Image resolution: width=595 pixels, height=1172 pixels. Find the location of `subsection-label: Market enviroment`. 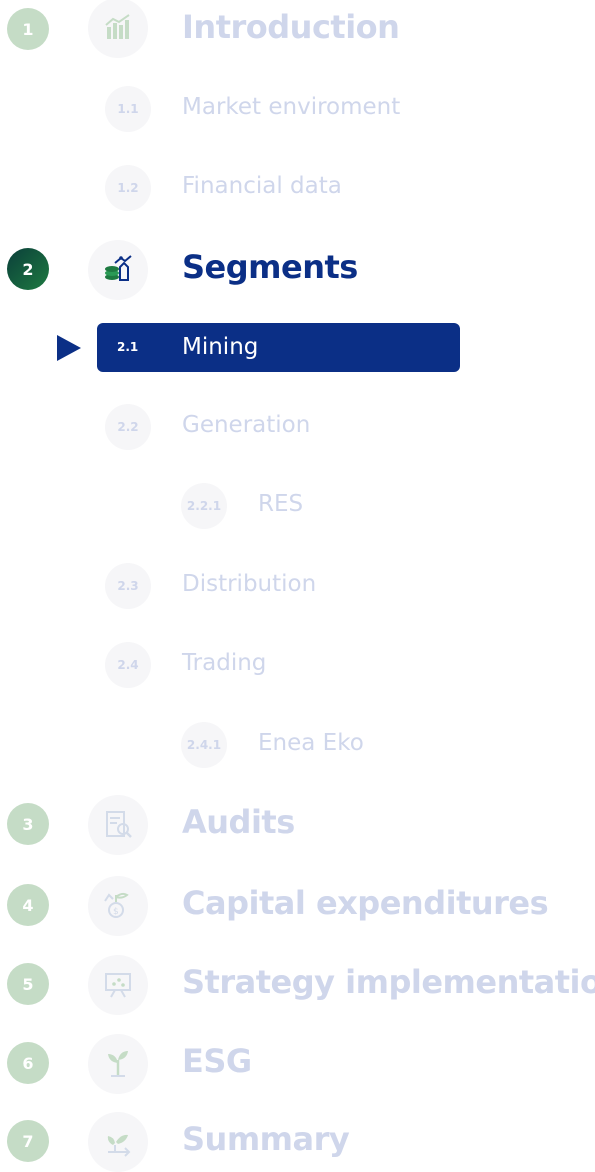

subsection-label: Market enviroment is located at coordinates (291, 107).